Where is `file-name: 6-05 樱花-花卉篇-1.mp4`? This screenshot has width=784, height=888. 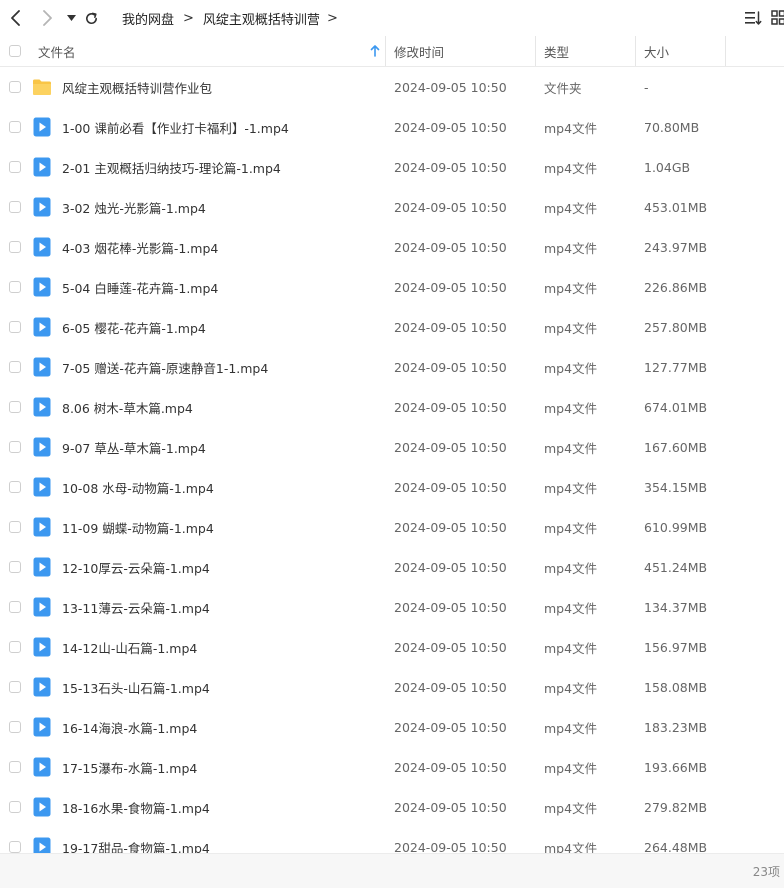 file-name: 6-05 樱花-花卉篇-1.mp4 is located at coordinates (134, 327).